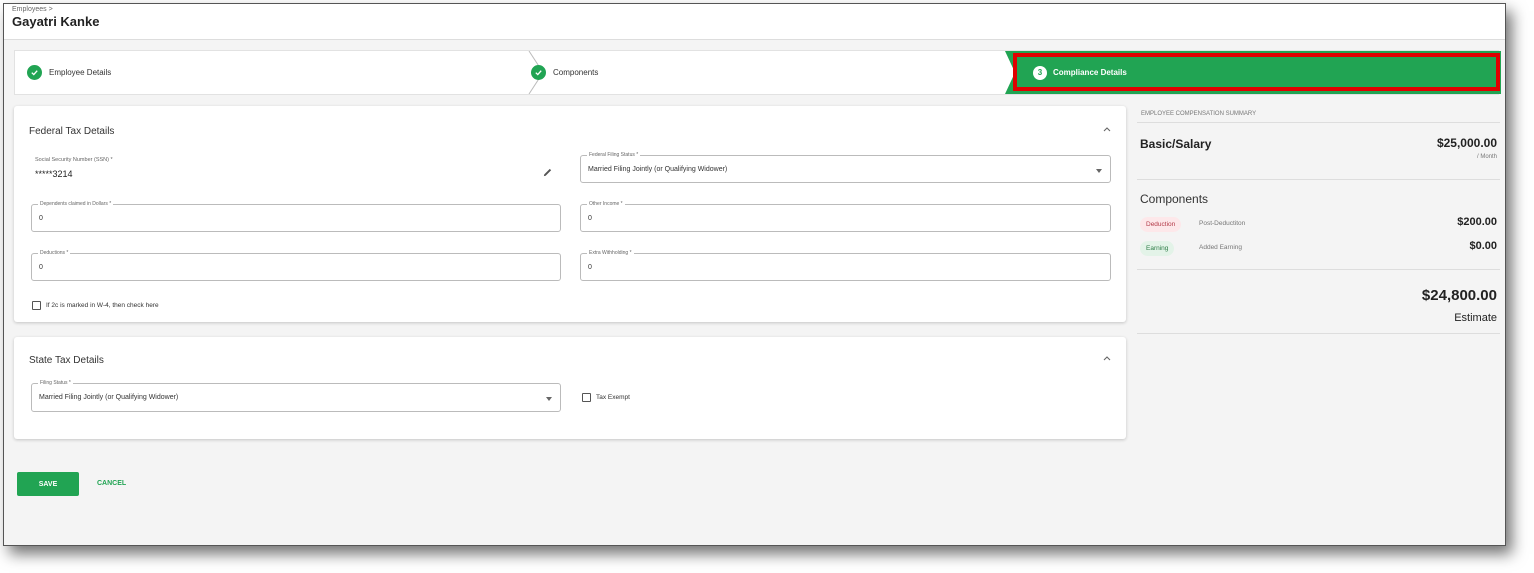 The image size is (1534, 573). I want to click on step-employee-details: Employee Details, so click(69, 72).